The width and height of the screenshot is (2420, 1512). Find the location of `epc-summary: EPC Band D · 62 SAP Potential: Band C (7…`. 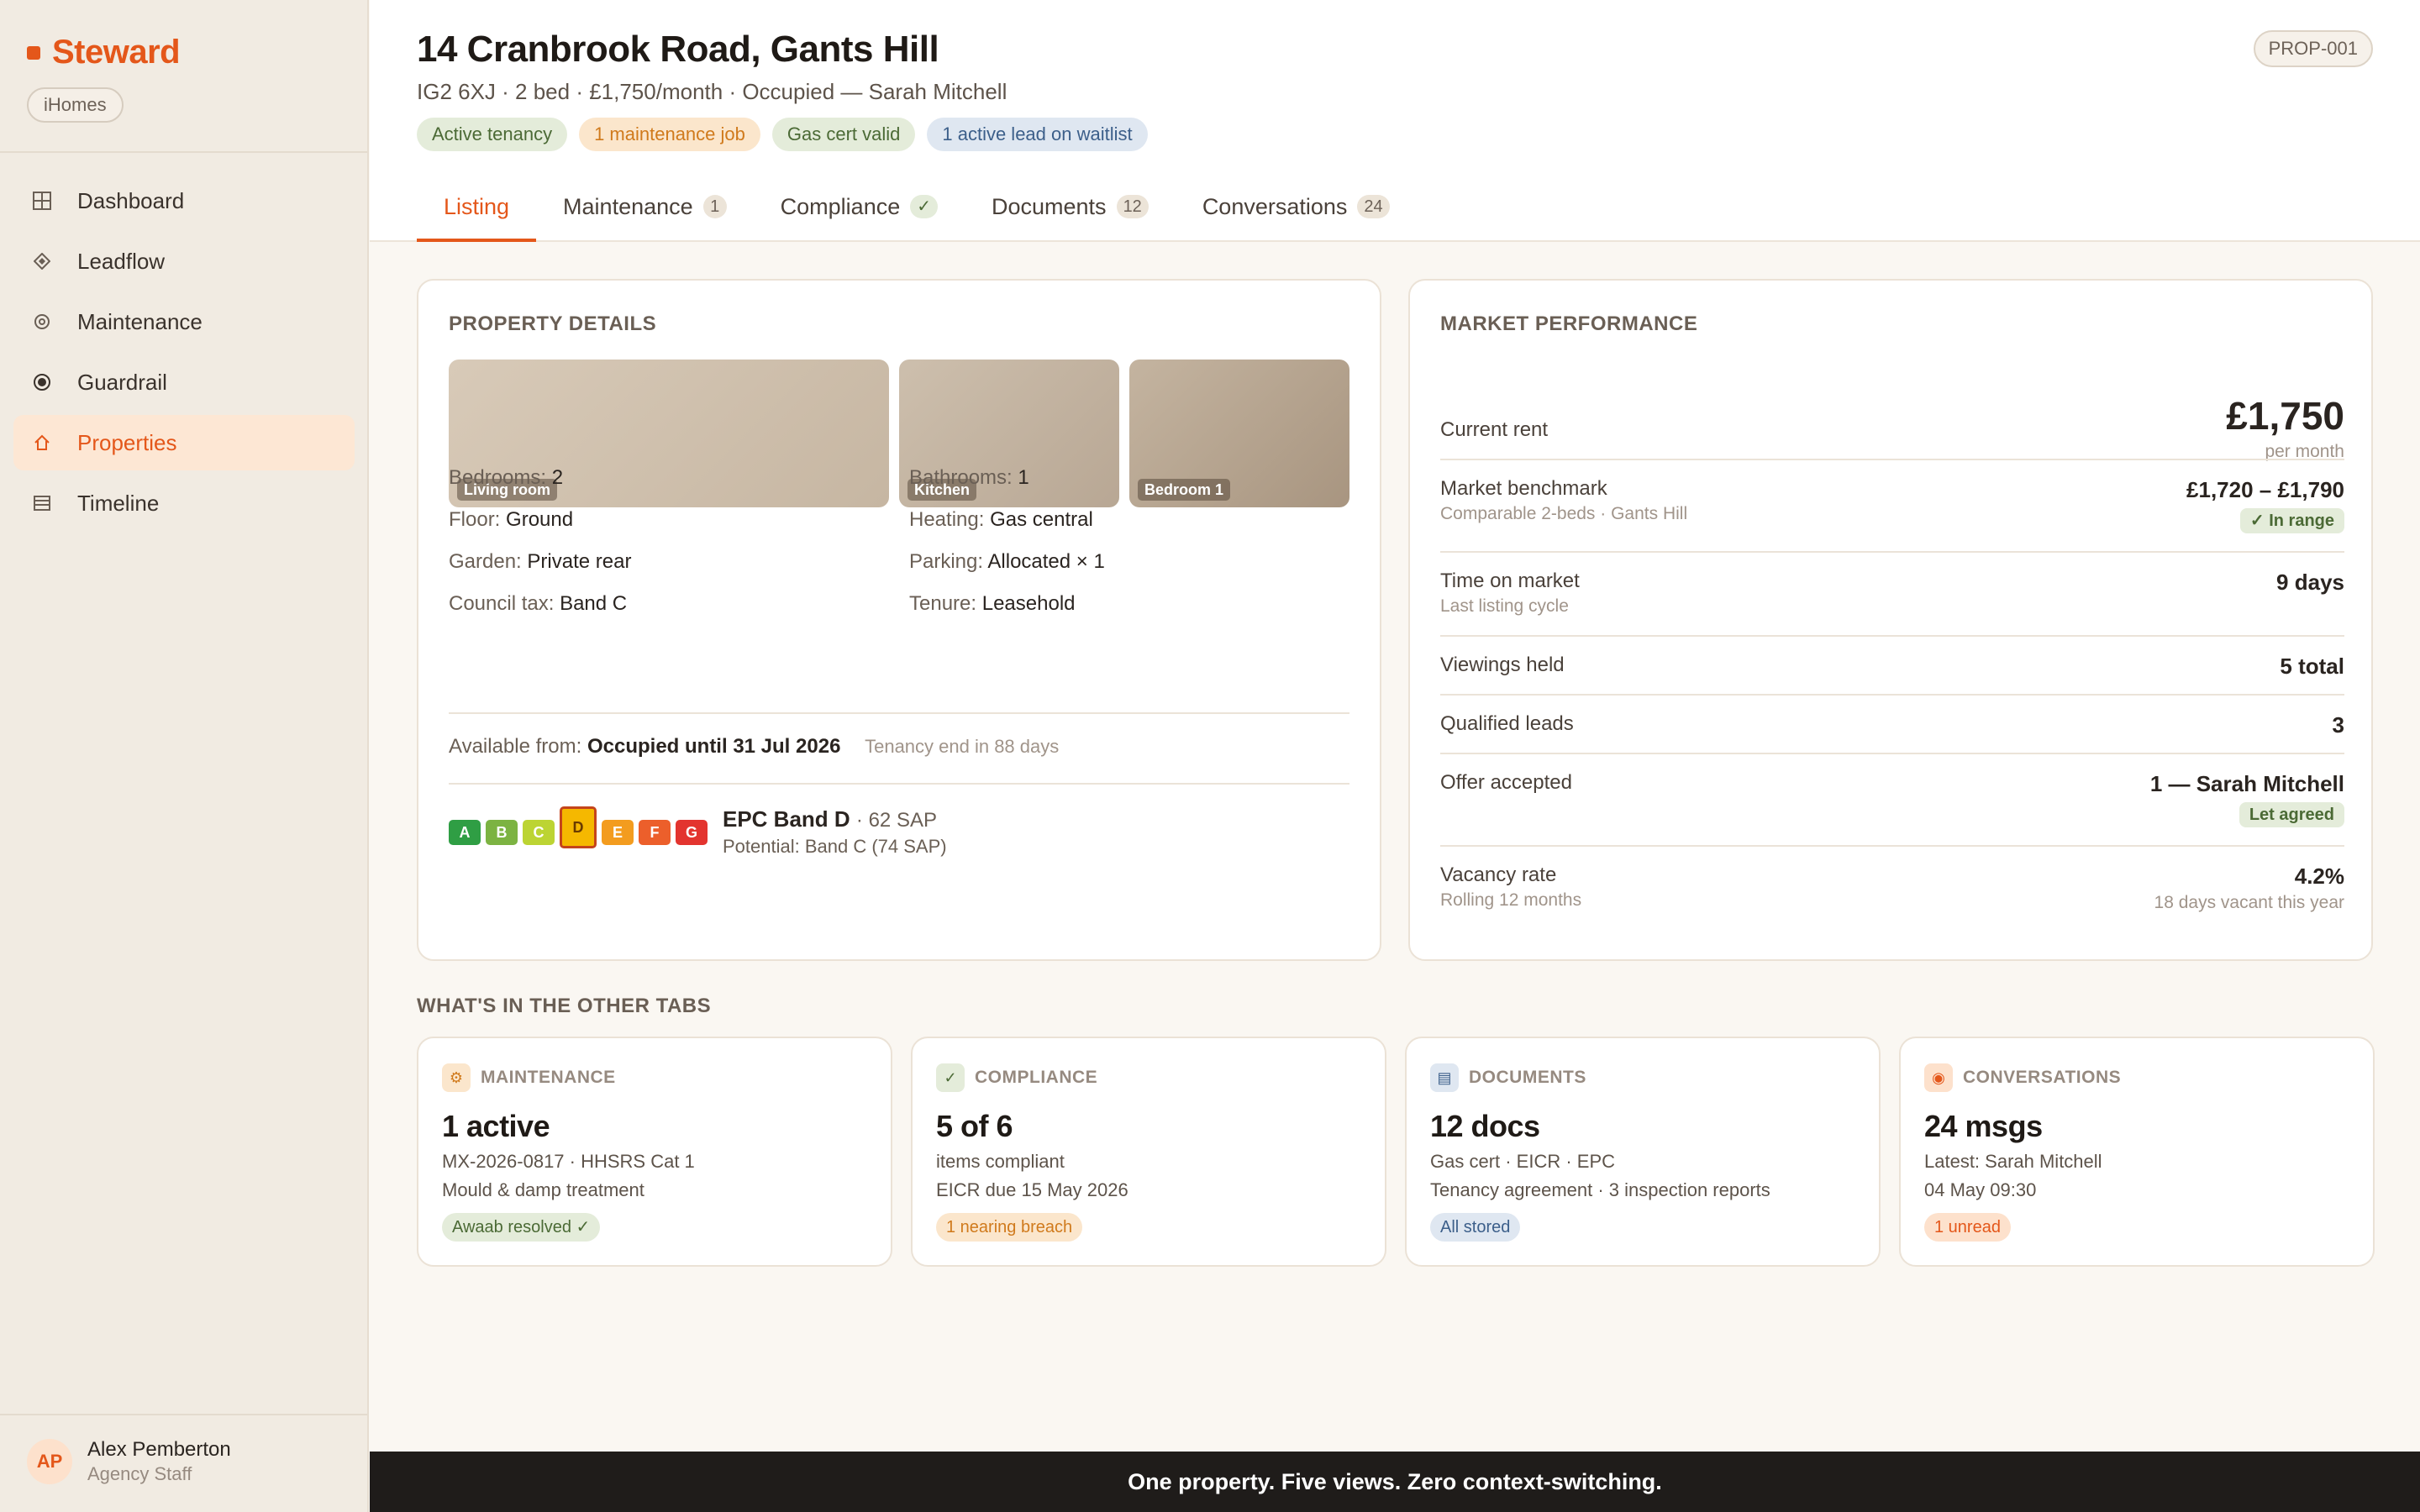

epc-summary: EPC Band D · 62 SAP Potential: Band C (7… is located at coordinates (835, 832).